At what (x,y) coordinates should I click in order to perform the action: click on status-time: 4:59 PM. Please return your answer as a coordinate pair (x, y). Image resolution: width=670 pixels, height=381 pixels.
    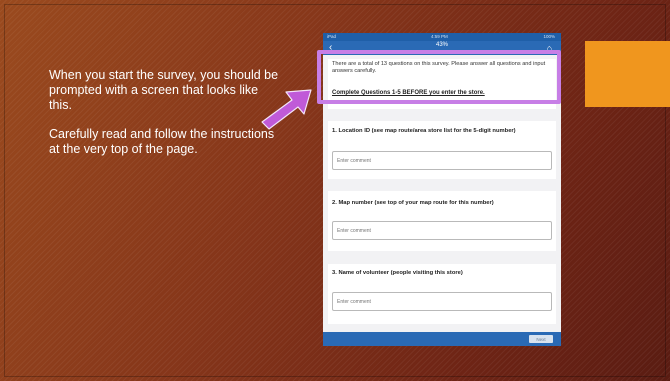
    Looking at the image, I should click on (439, 36).